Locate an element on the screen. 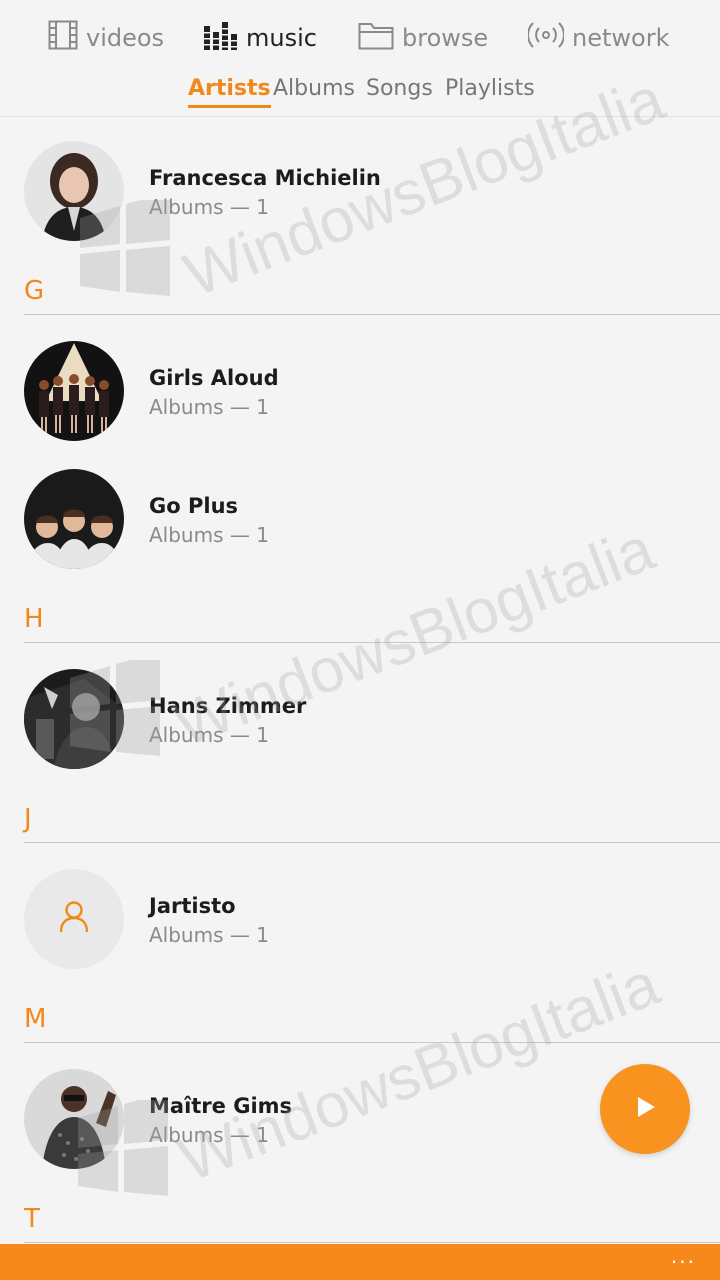 Image resolution: width=720 pixels, height=1280 pixels. artist-name: Francesca Michielin is located at coordinates (265, 178).